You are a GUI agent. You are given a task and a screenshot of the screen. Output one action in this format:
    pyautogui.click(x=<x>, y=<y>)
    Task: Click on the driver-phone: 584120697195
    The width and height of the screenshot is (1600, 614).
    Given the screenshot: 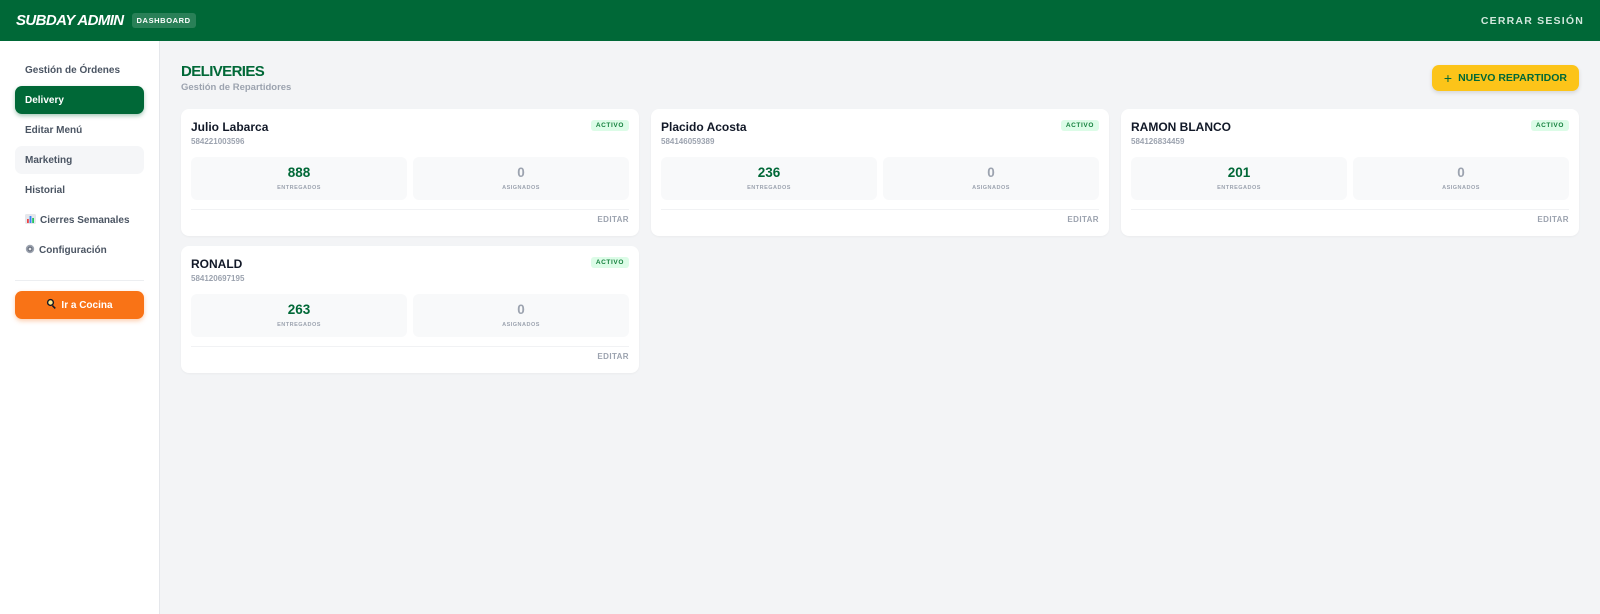 What is the action you would take?
    pyautogui.click(x=218, y=278)
    